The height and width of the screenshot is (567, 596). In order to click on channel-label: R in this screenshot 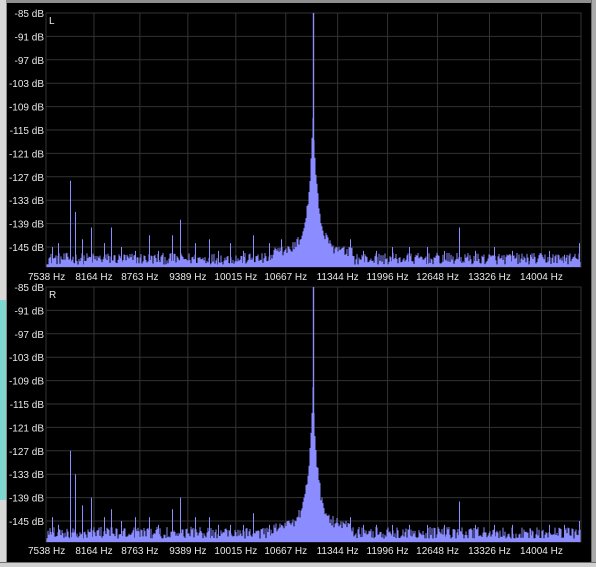, I will do `click(52, 295)`.